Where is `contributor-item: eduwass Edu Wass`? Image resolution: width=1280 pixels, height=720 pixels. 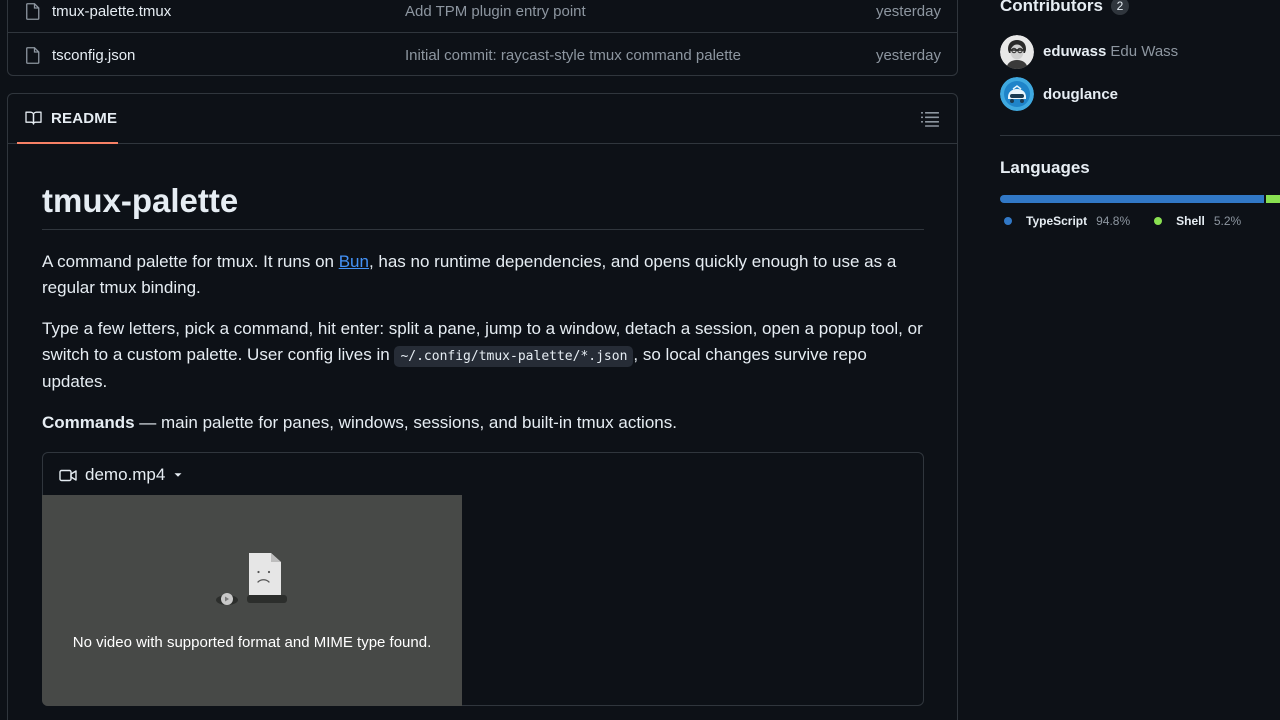
contributor-item: eduwass Edu Wass is located at coordinates (1089, 52).